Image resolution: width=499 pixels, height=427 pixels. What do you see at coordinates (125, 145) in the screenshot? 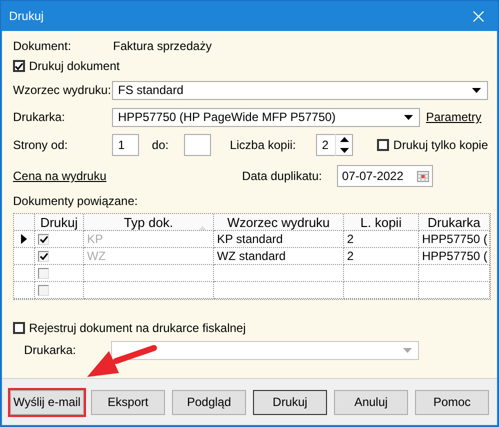
I see `pages-from-field: 1` at bounding box center [125, 145].